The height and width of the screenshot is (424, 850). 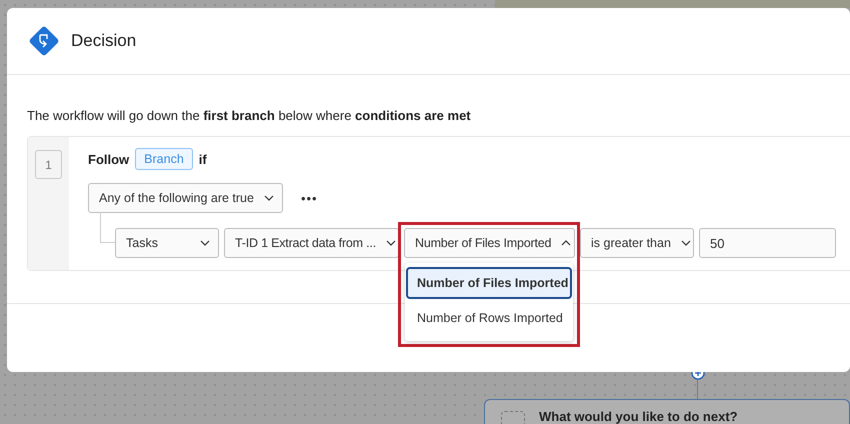 What do you see at coordinates (103, 41) in the screenshot?
I see `dialog-title: Decision` at bounding box center [103, 41].